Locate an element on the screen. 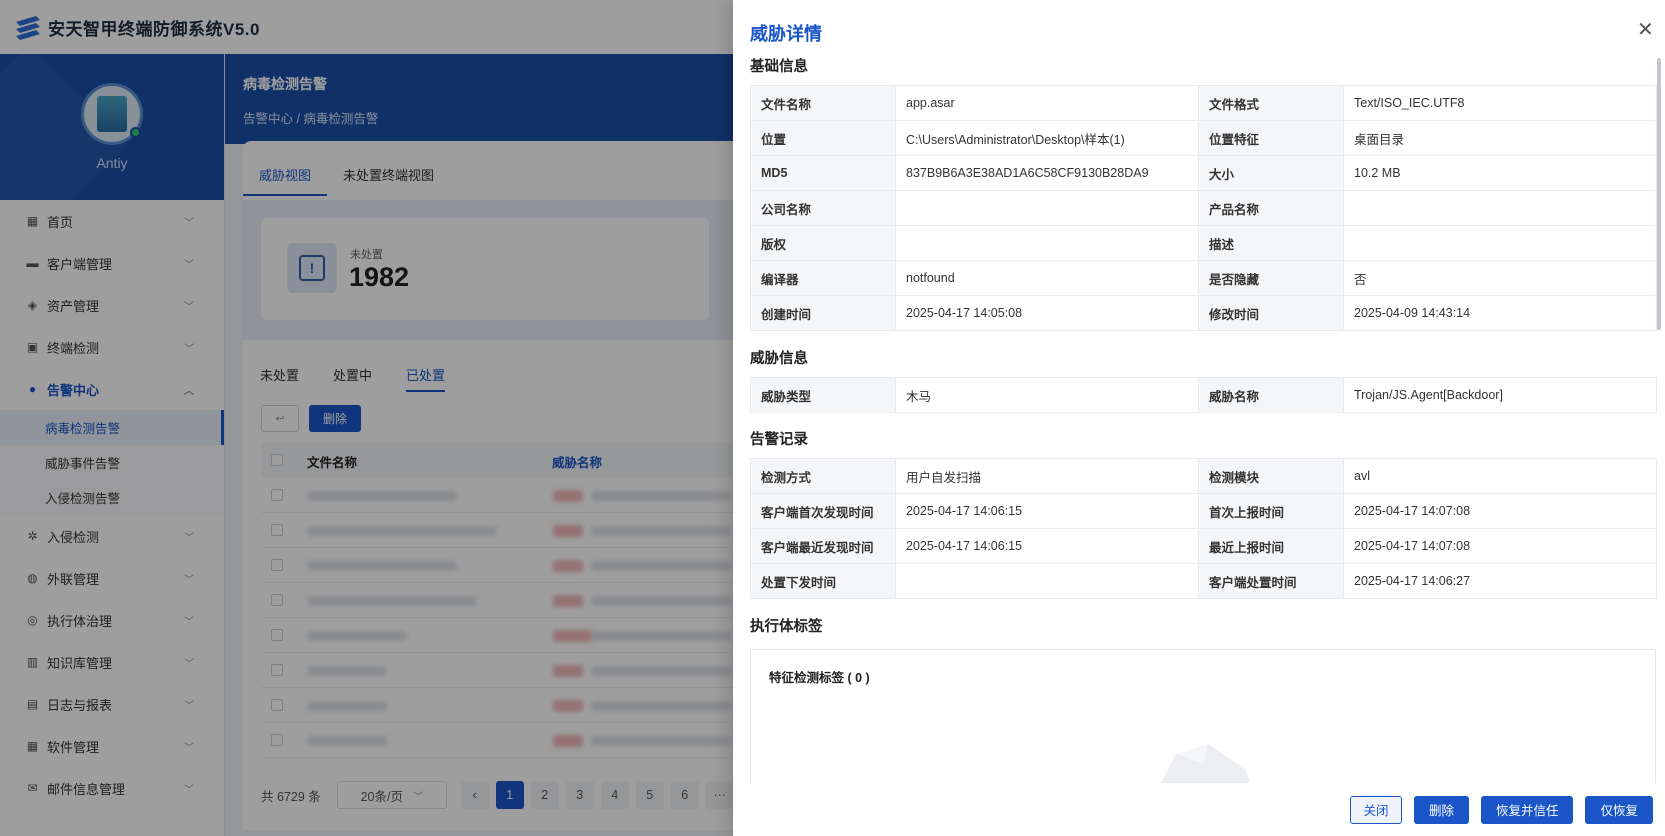  drawer-title: 威胁详情 is located at coordinates (786, 34).